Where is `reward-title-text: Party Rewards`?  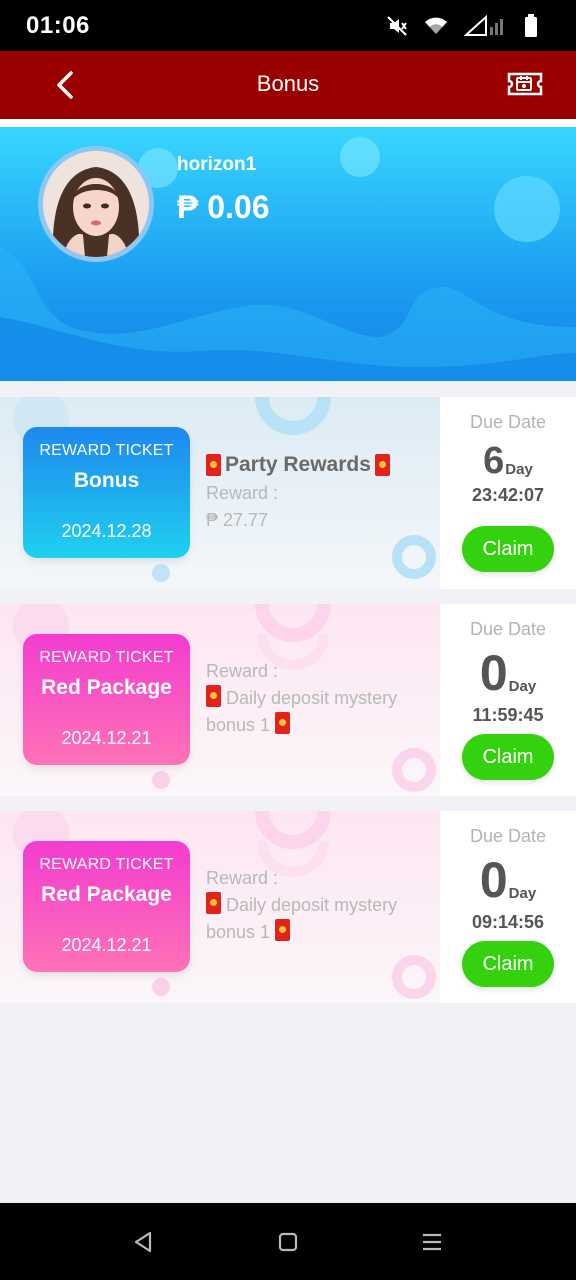
reward-title-text: Party Rewards is located at coordinates (298, 464).